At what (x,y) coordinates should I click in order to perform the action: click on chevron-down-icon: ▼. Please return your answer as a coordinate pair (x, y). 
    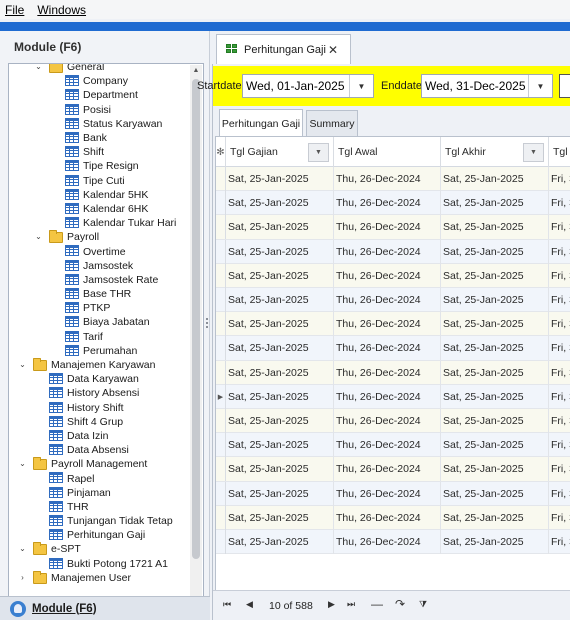
    Looking at the image, I should click on (540, 86).